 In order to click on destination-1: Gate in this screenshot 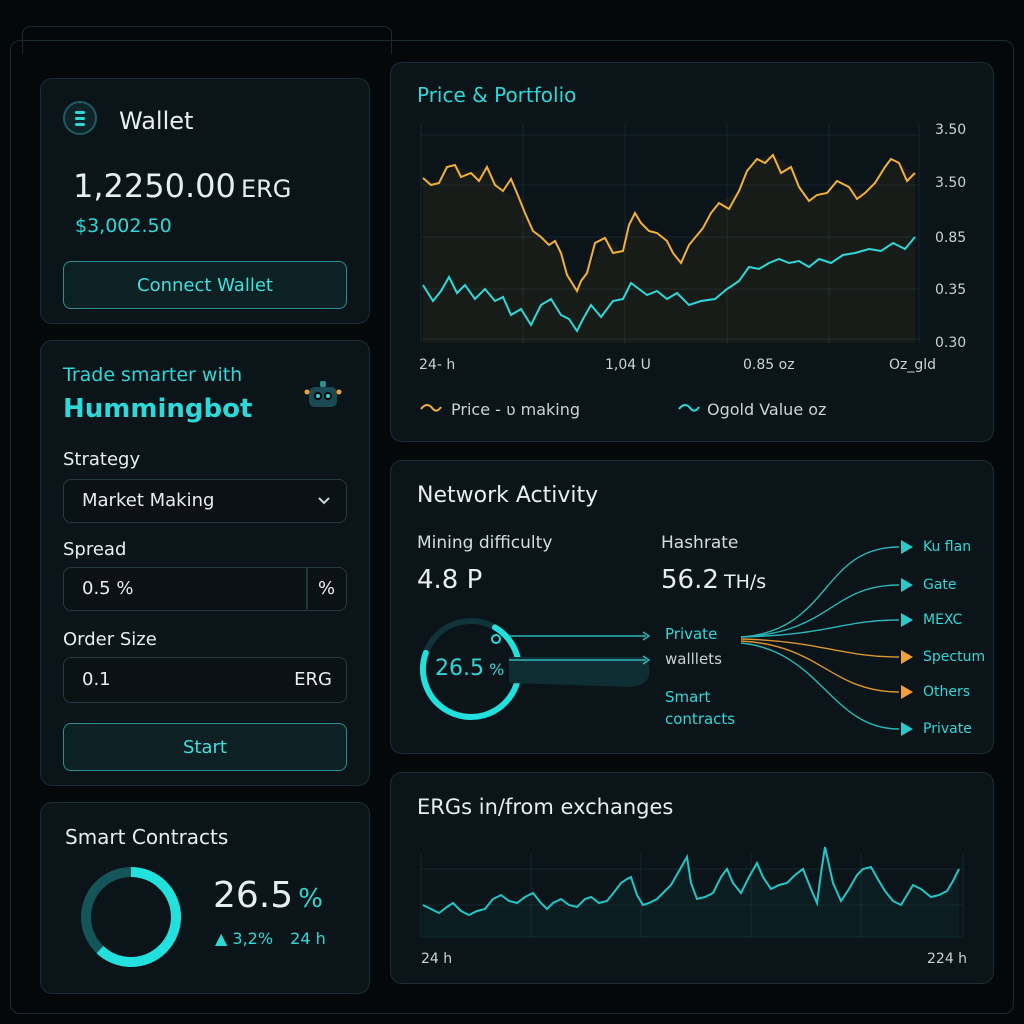, I will do `click(929, 585)`.